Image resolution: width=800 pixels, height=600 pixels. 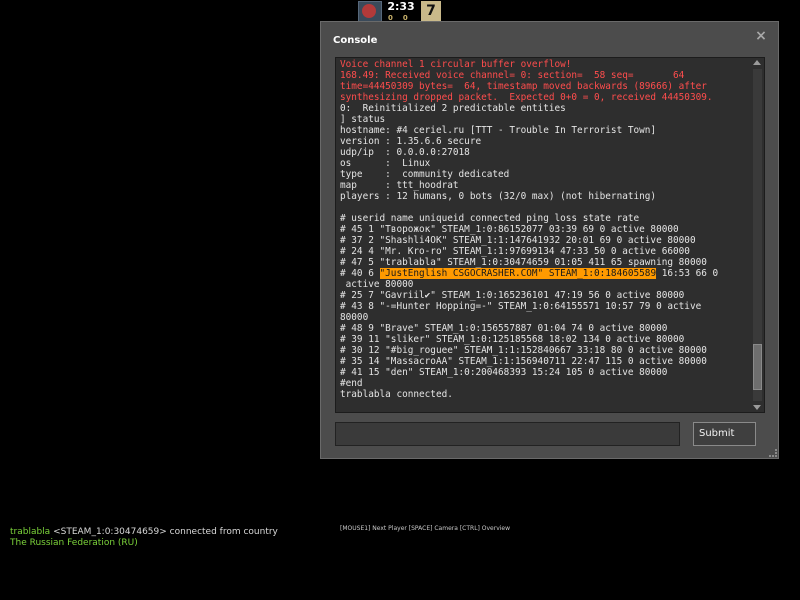 I want to click on round-number-badge: 7, so click(x=431, y=11).